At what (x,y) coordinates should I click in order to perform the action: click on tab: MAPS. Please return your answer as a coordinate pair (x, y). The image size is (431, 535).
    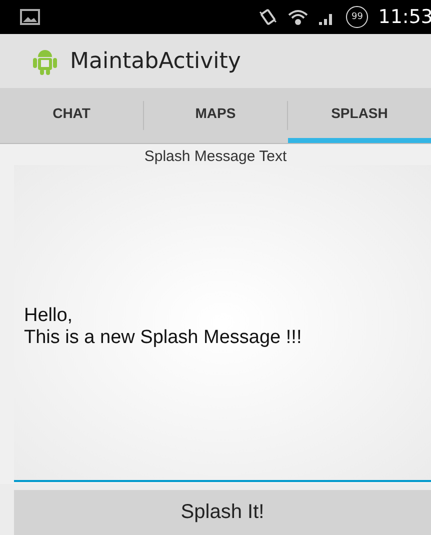
    Looking at the image, I should click on (215, 115).